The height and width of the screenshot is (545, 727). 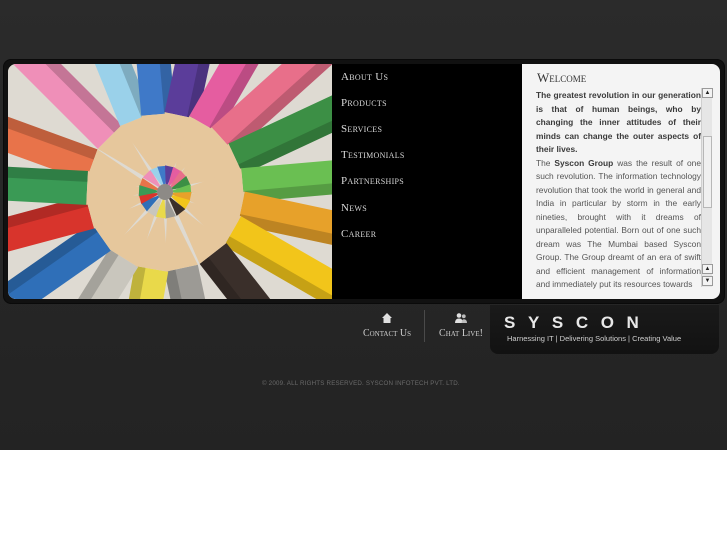 What do you see at coordinates (373, 155) in the screenshot?
I see `nav-item-testimonials: Testimonials` at bounding box center [373, 155].